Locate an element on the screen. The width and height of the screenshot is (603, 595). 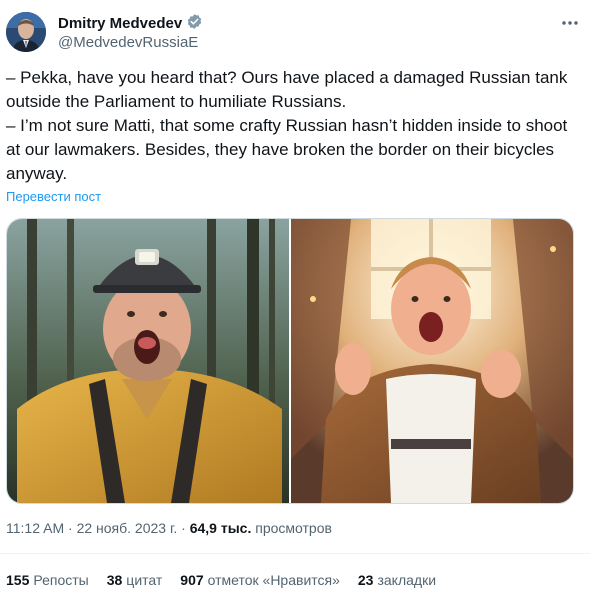
reposts-count: 155 is located at coordinates (18, 580).